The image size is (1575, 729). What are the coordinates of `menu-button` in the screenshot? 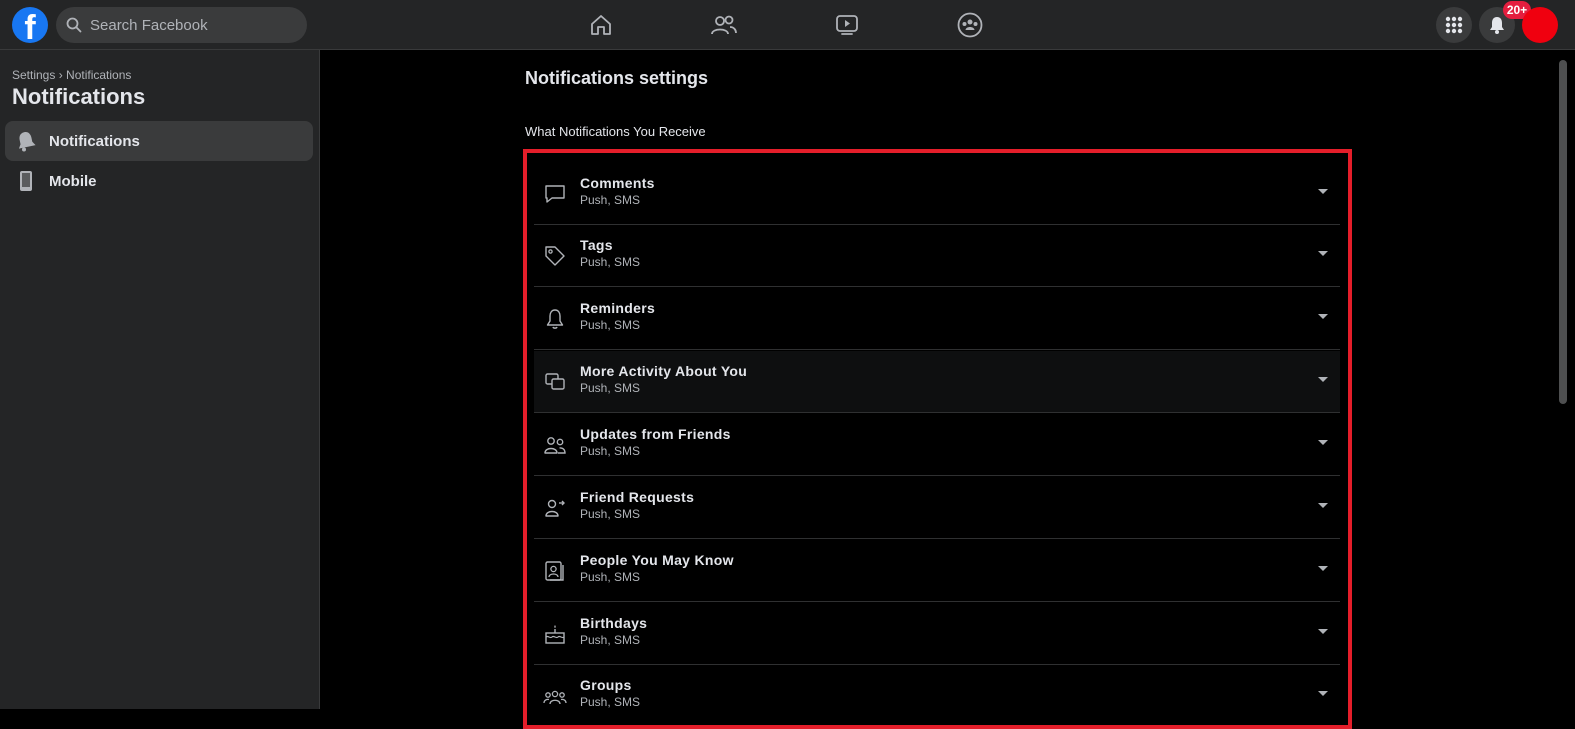 It's located at (1454, 25).